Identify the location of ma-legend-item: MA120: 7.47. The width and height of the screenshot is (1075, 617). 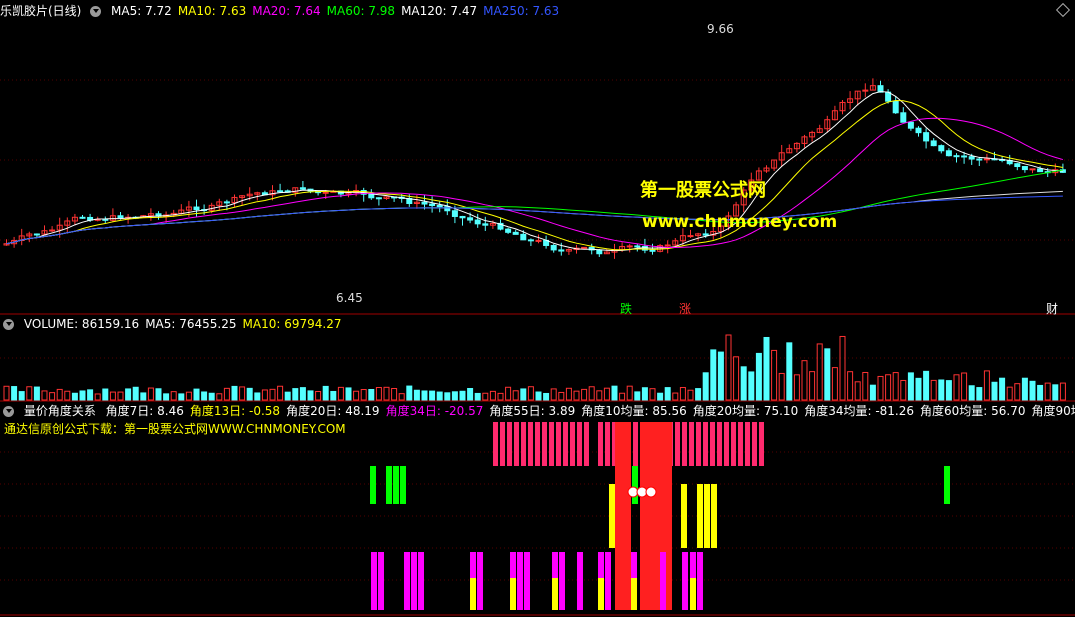
(439, 11).